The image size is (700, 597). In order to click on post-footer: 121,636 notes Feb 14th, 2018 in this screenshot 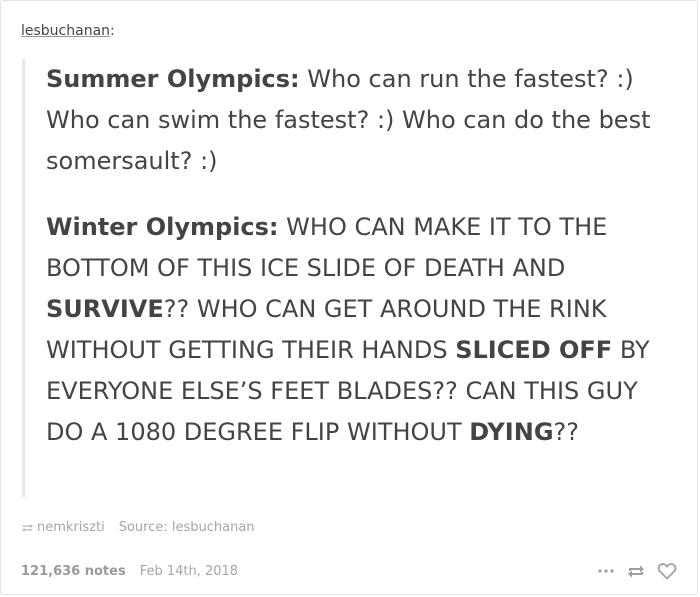, I will do `click(349, 571)`.